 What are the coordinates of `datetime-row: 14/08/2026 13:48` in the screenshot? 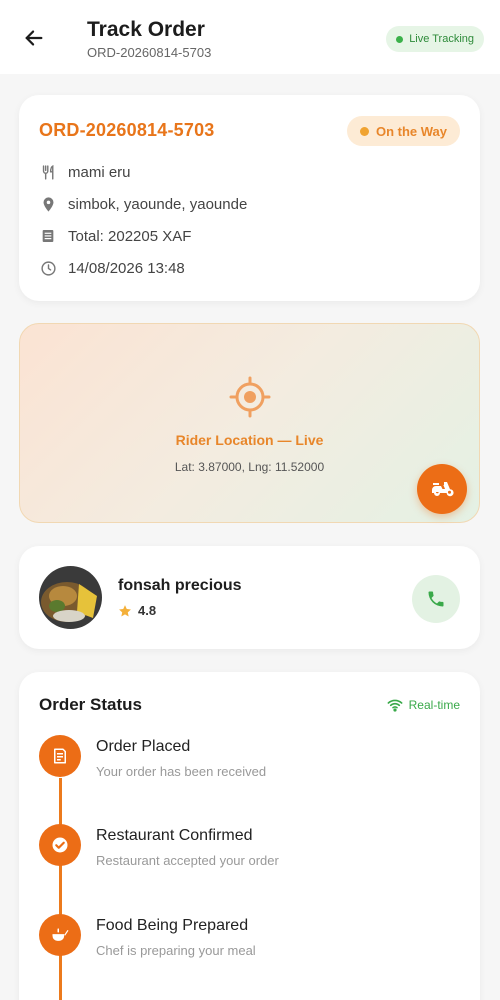 It's located at (112, 268).